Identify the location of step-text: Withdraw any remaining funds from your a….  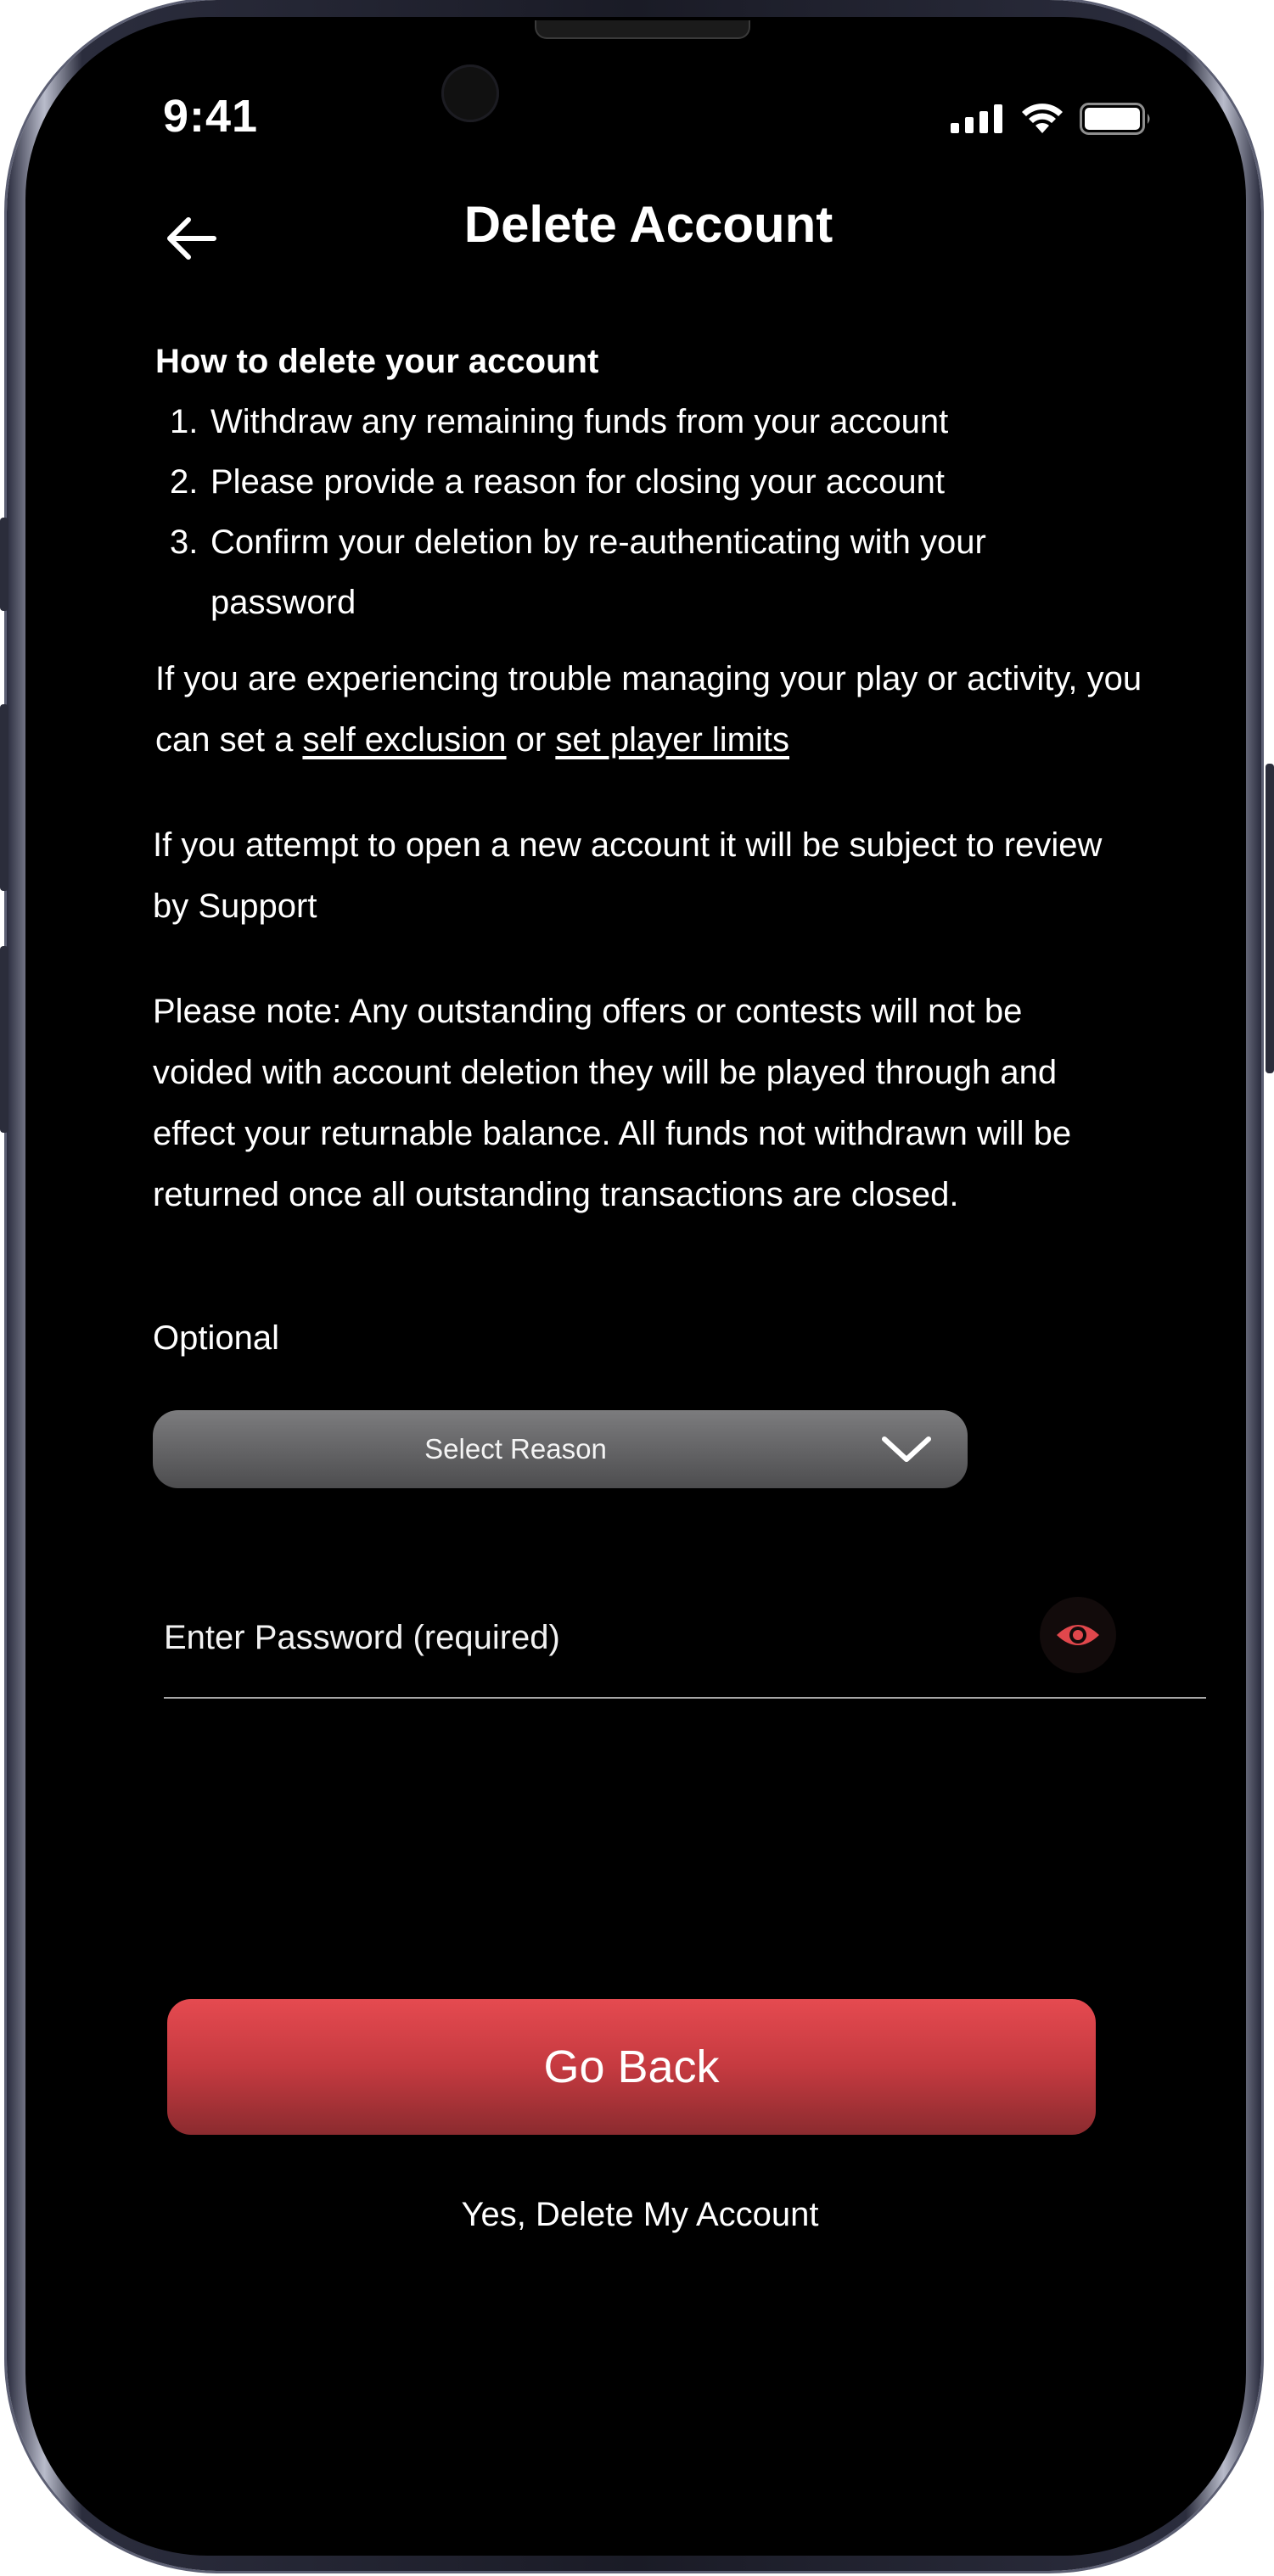
(579, 422).